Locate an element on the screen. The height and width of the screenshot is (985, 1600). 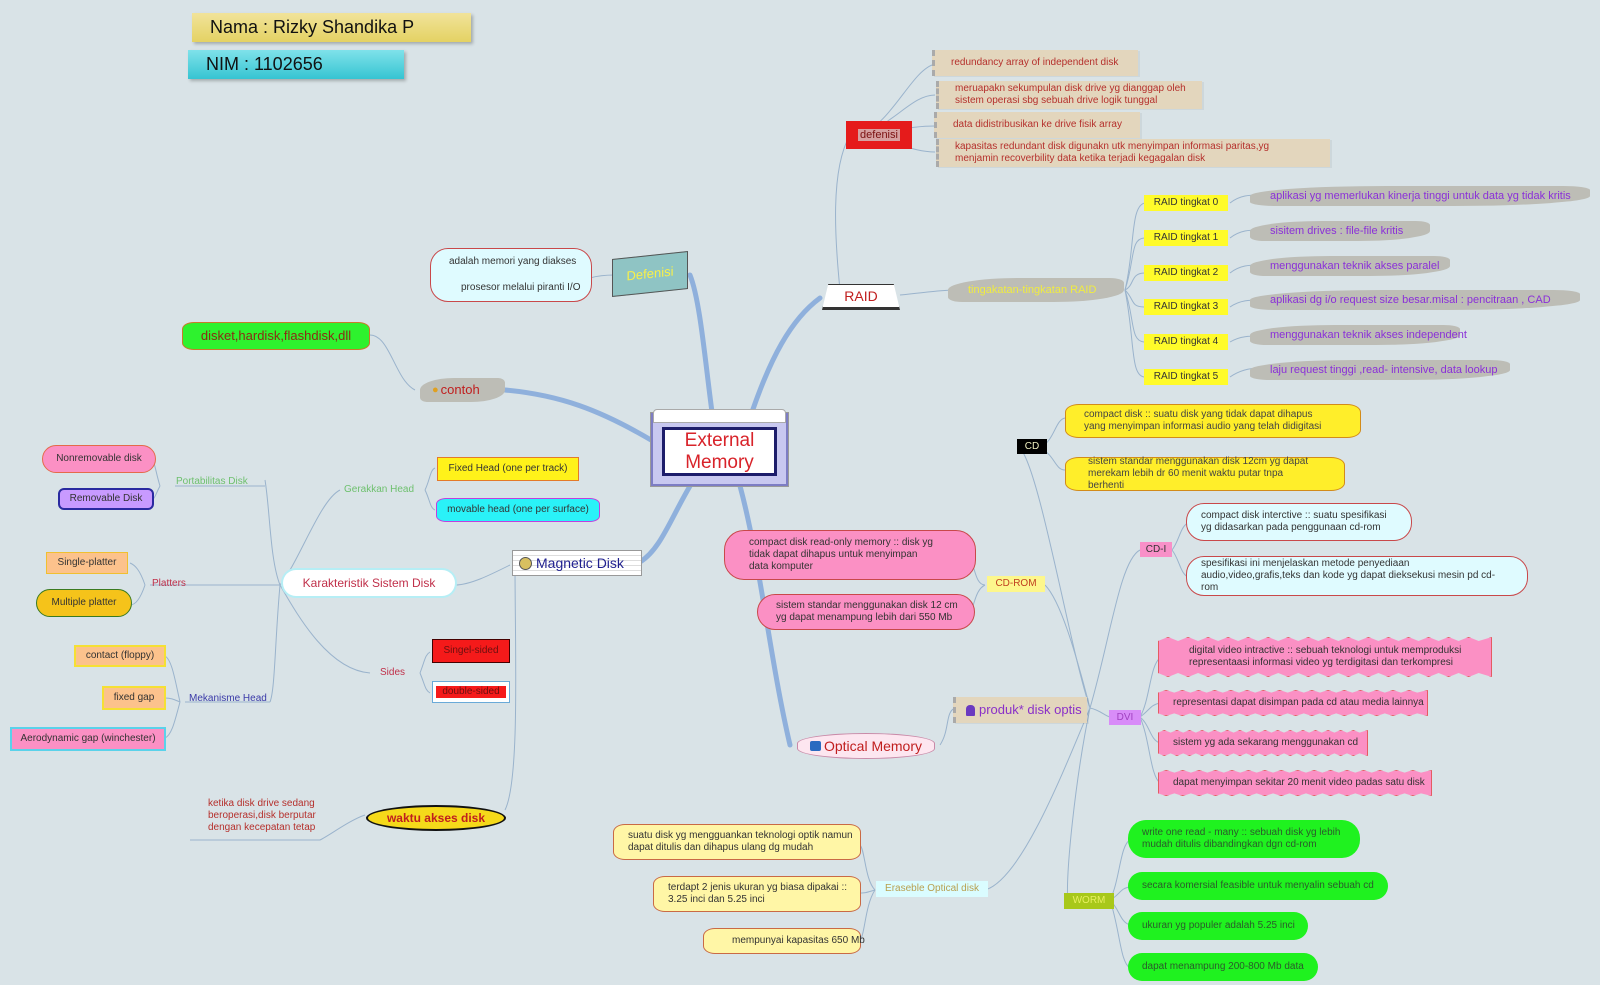
multiple-platter-node: Multiple platter is located at coordinates (84, 603).